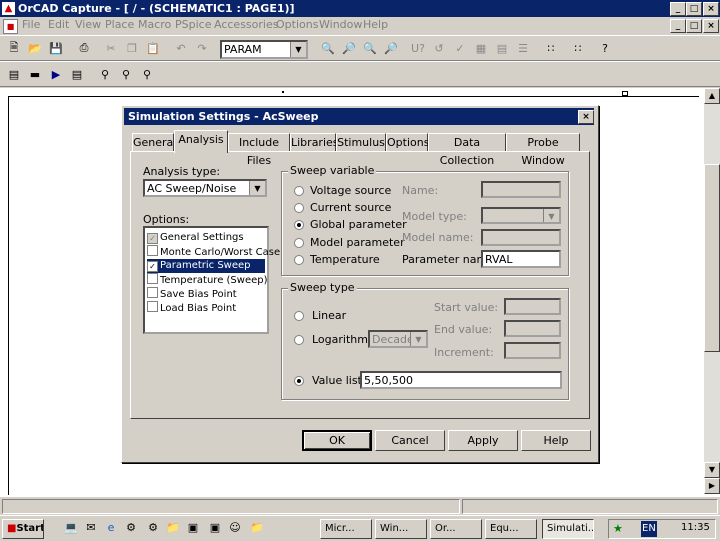  What do you see at coordinates (337, 440) in the screenshot?
I see `ok-button: OK` at bounding box center [337, 440].